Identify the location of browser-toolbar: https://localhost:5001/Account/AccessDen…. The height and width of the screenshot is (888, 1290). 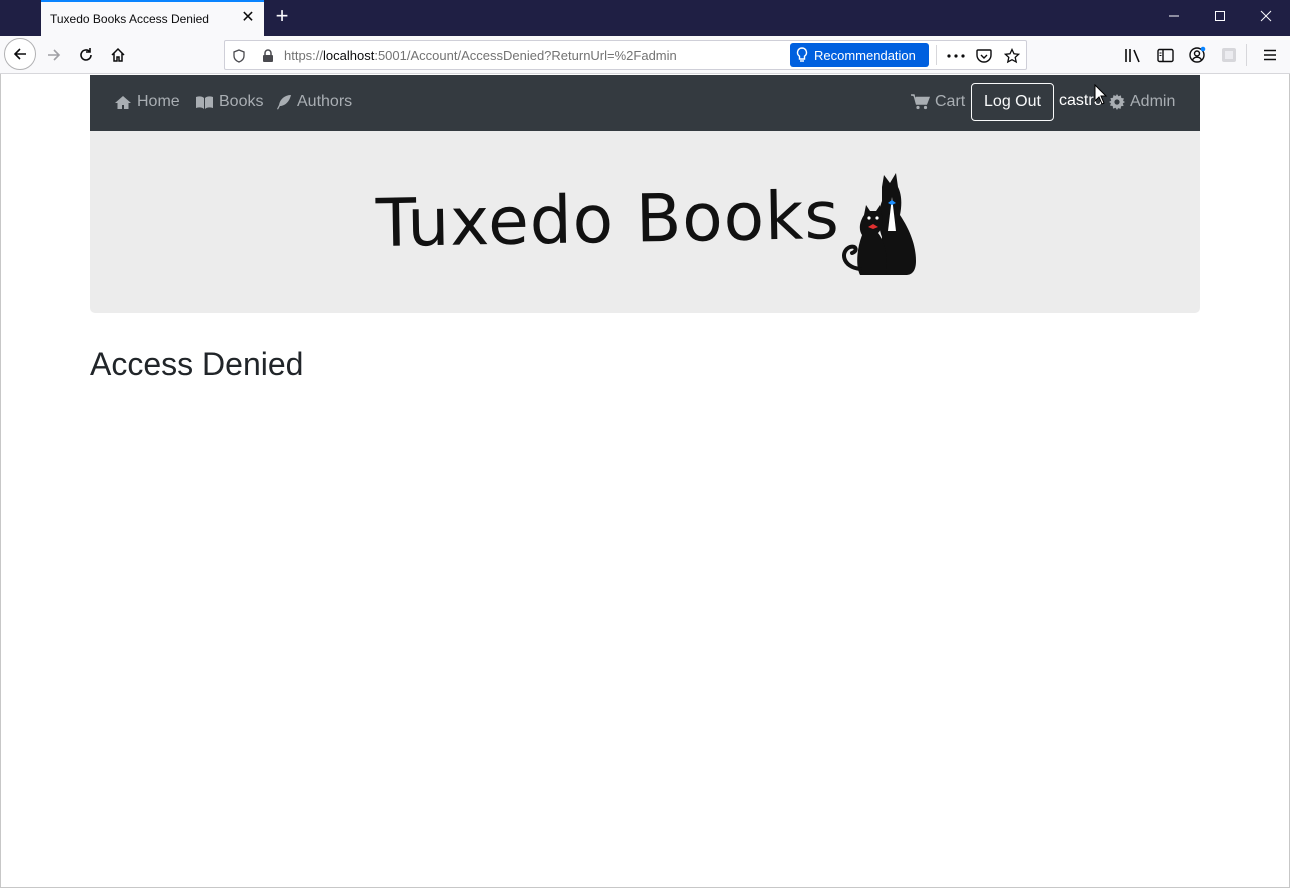
(645, 55).